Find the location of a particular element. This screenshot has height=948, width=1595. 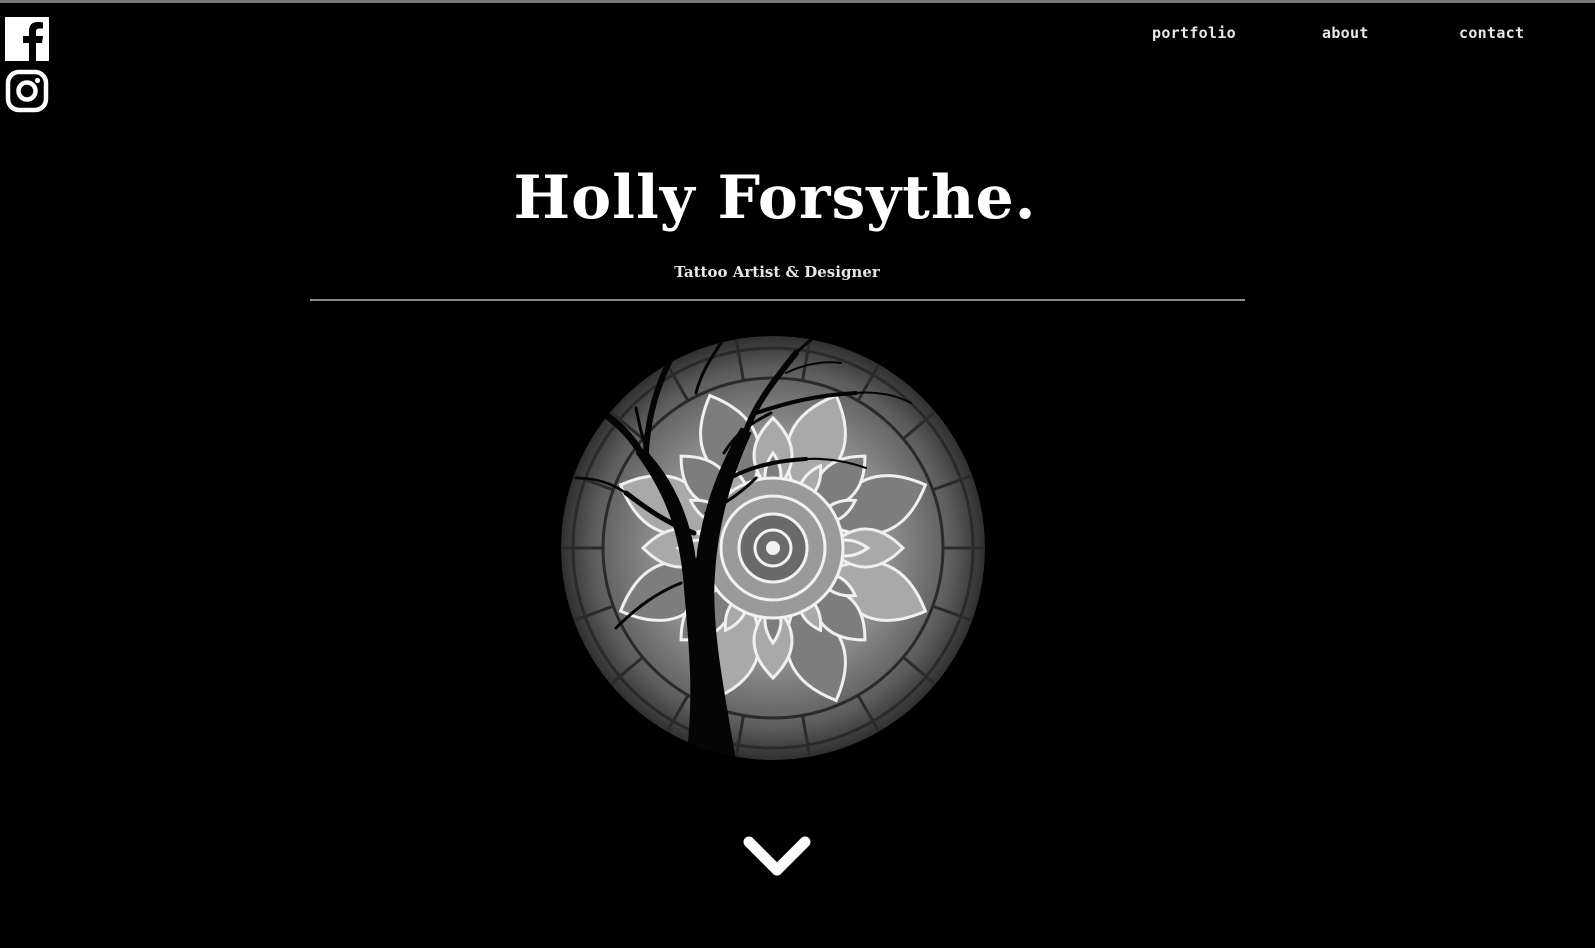

divider is located at coordinates (777, 300).